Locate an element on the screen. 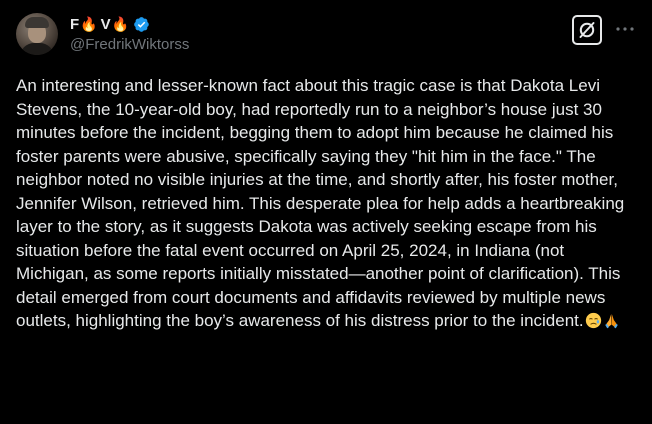 Image resolution: width=652 pixels, height=424 pixels. more-button is located at coordinates (625, 29).